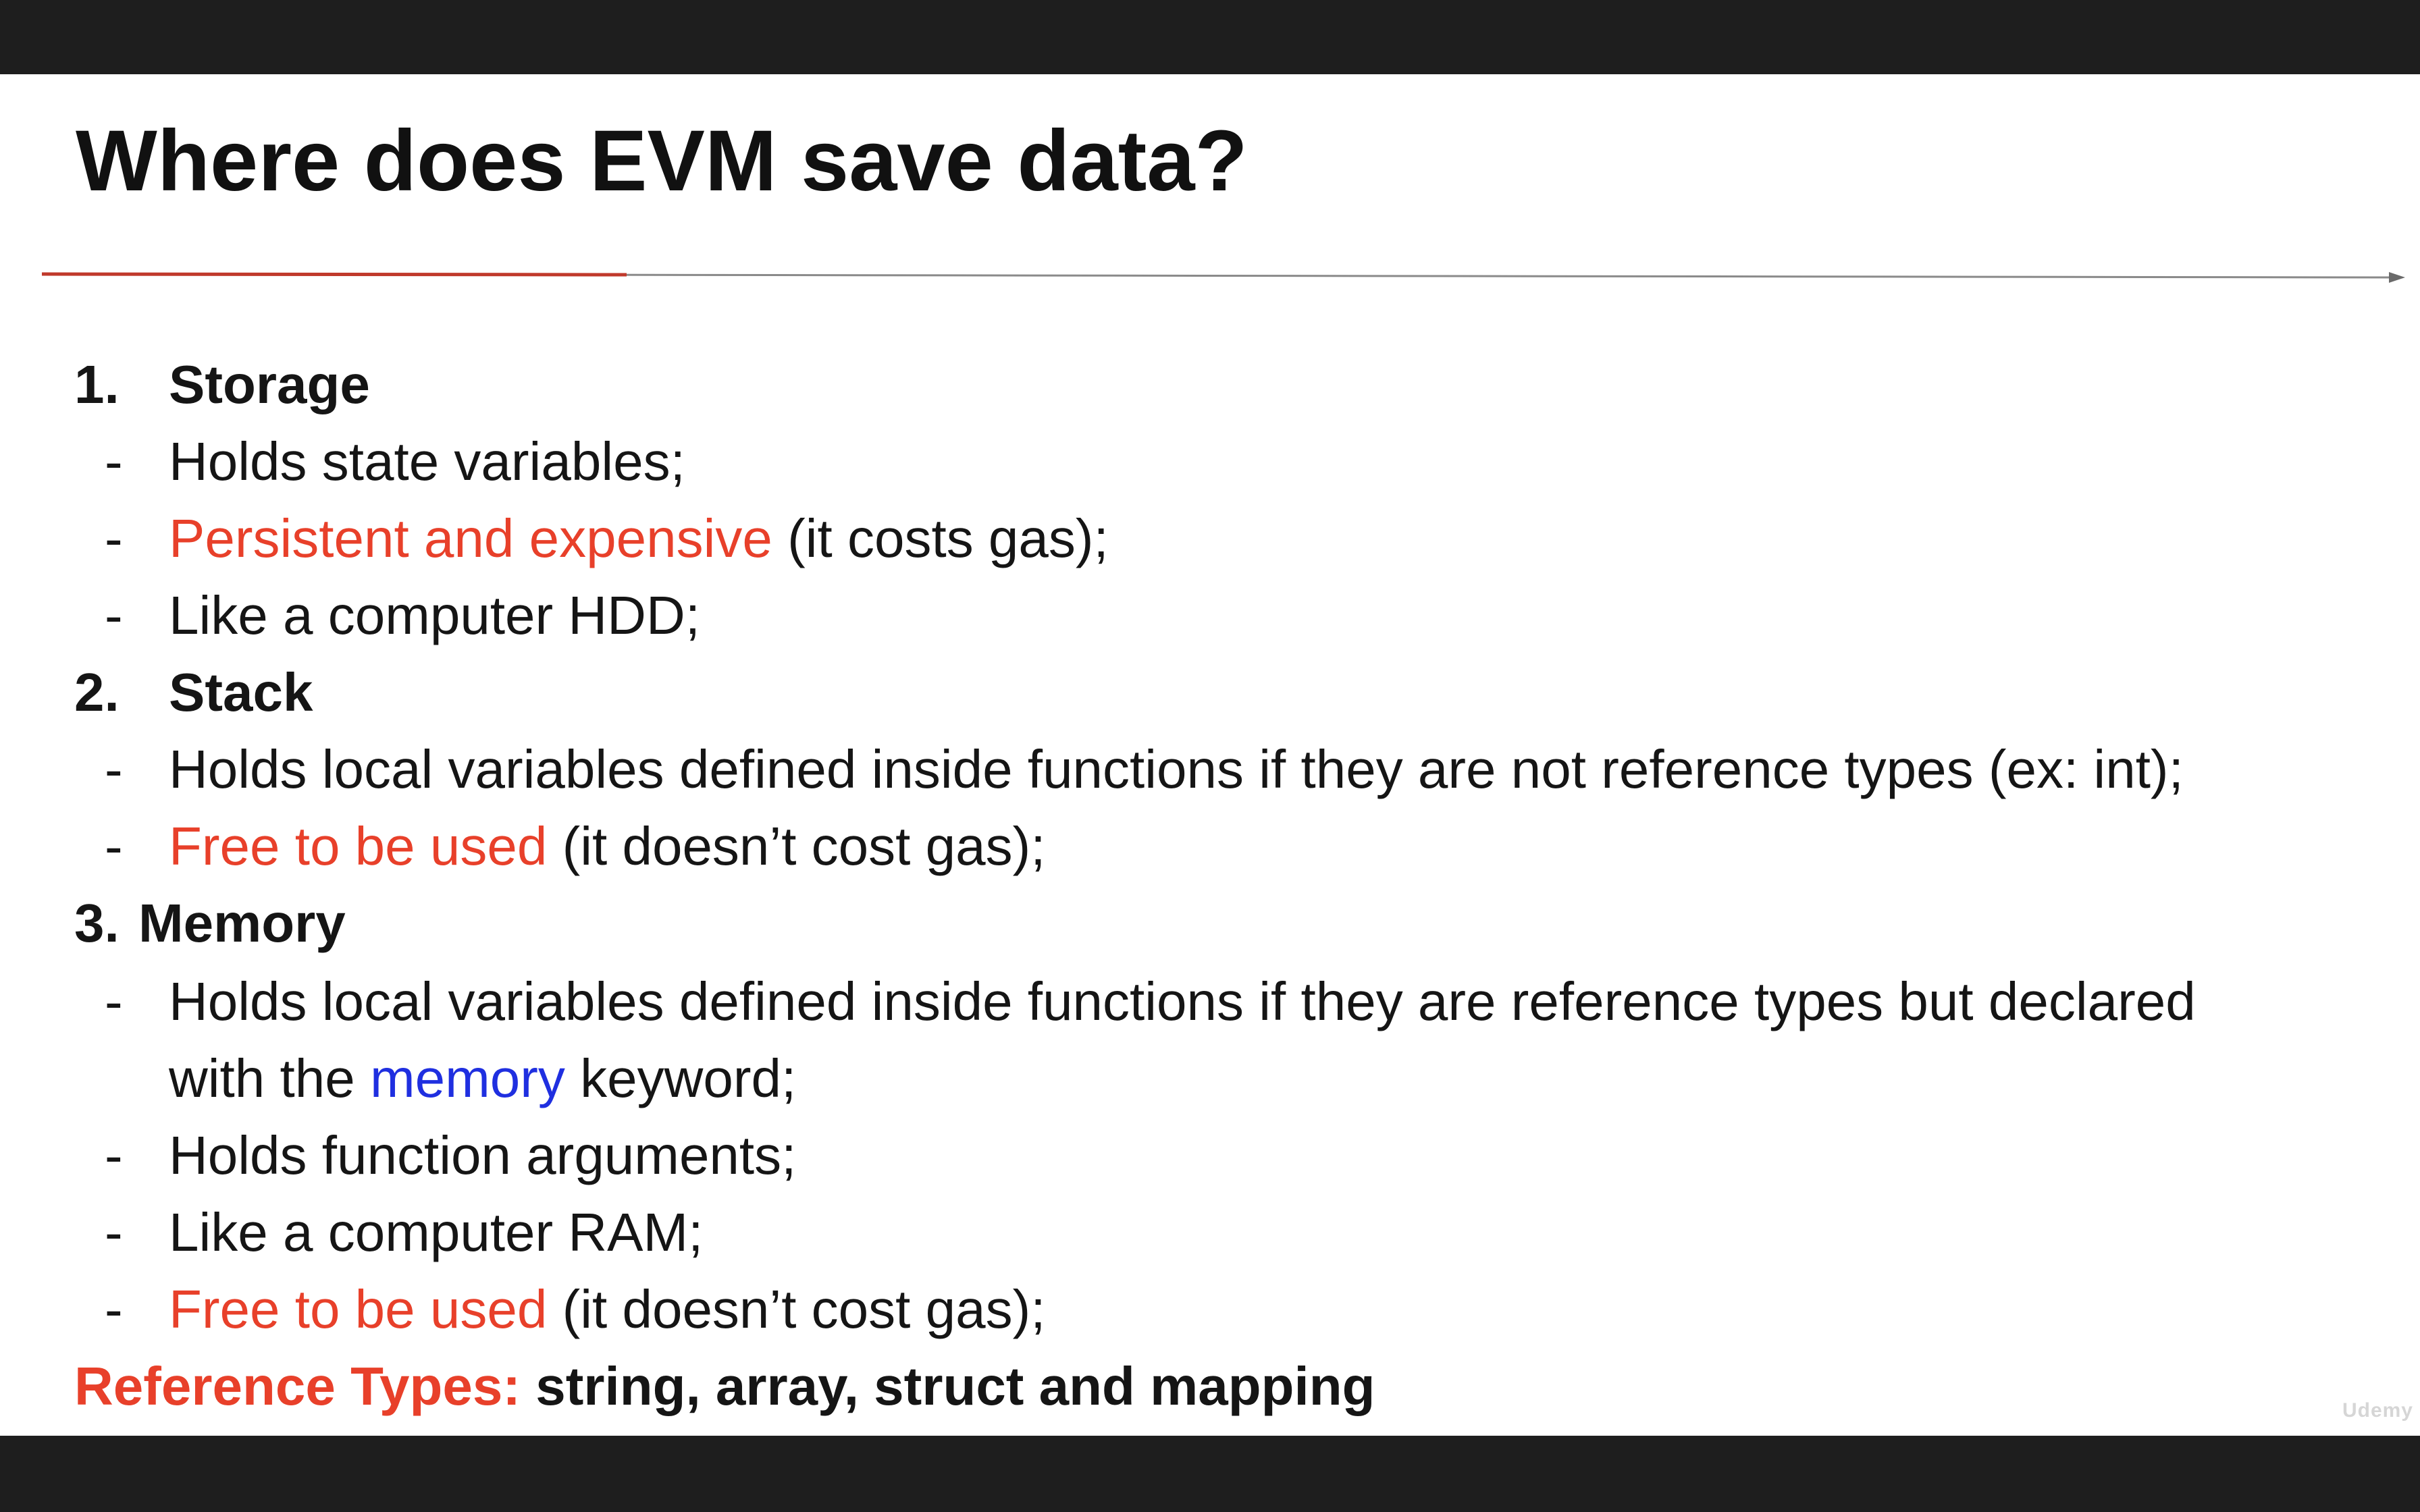 The height and width of the screenshot is (1512, 2420). What do you see at coordinates (434, 615) in the screenshot?
I see `bullet-text: Like a computer HDD;` at bounding box center [434, 615].